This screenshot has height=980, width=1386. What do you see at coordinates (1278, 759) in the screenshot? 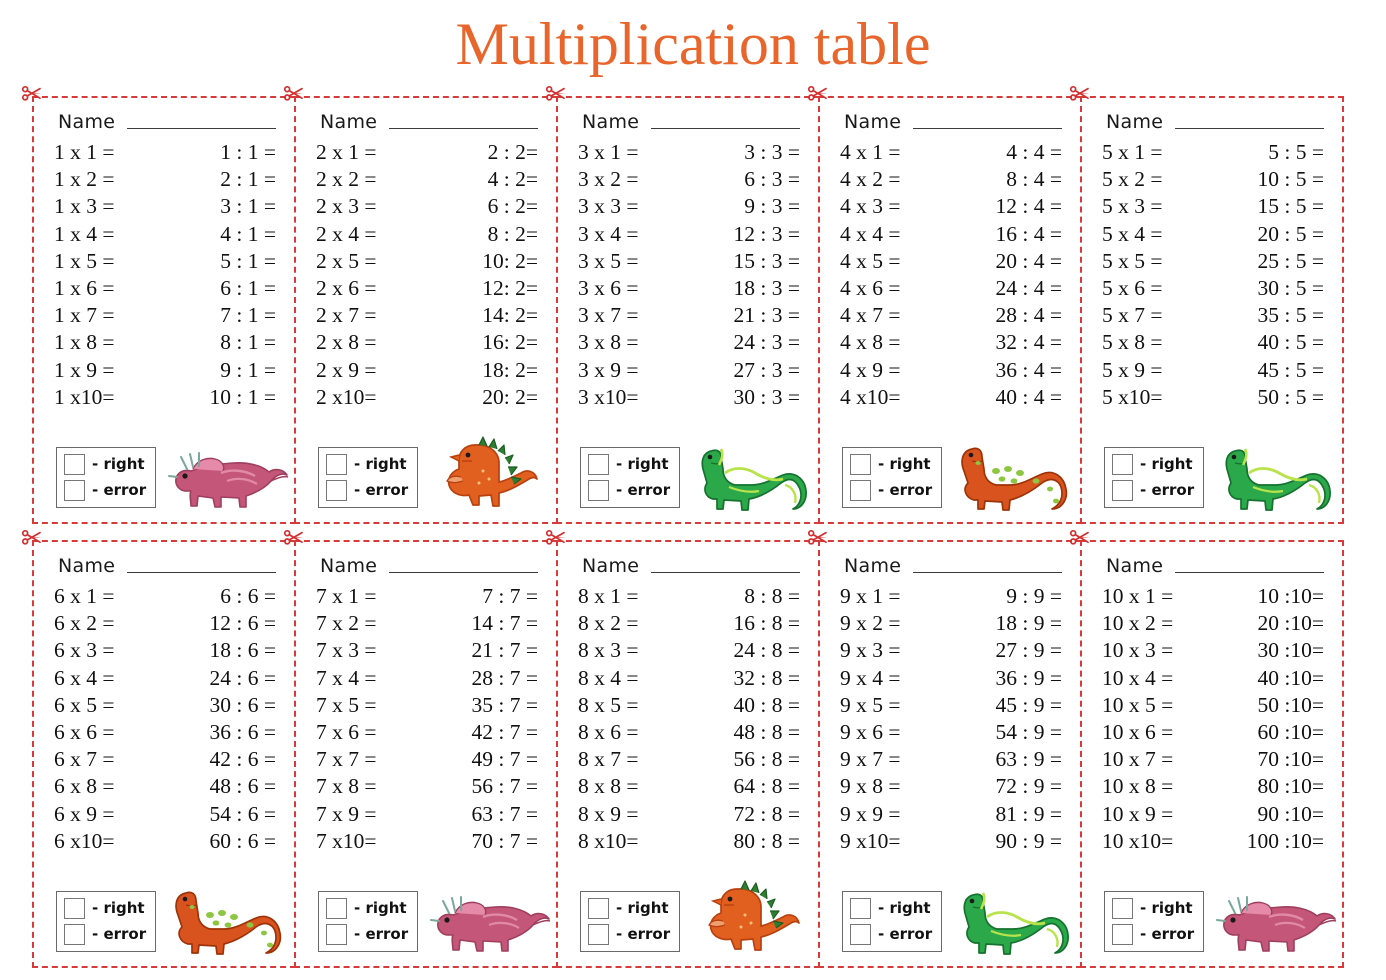
I see `division-expression: 70 :10=` at bounding box center [1278, 759].